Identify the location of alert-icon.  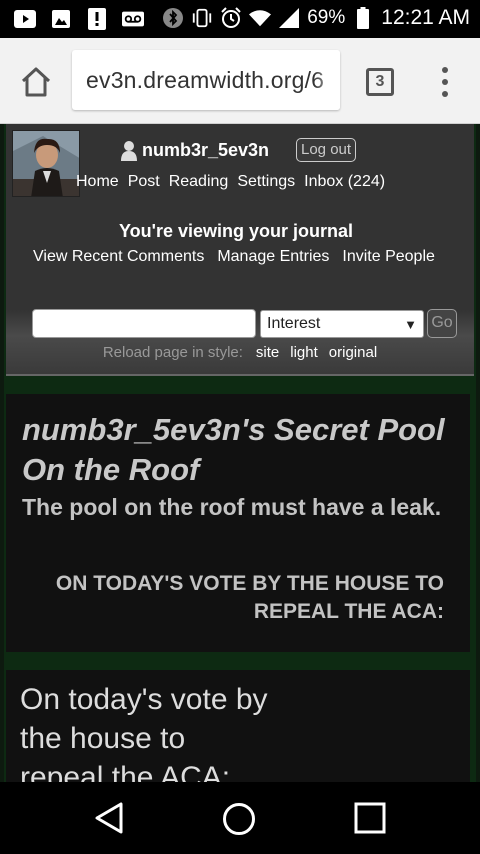
(97, 19).